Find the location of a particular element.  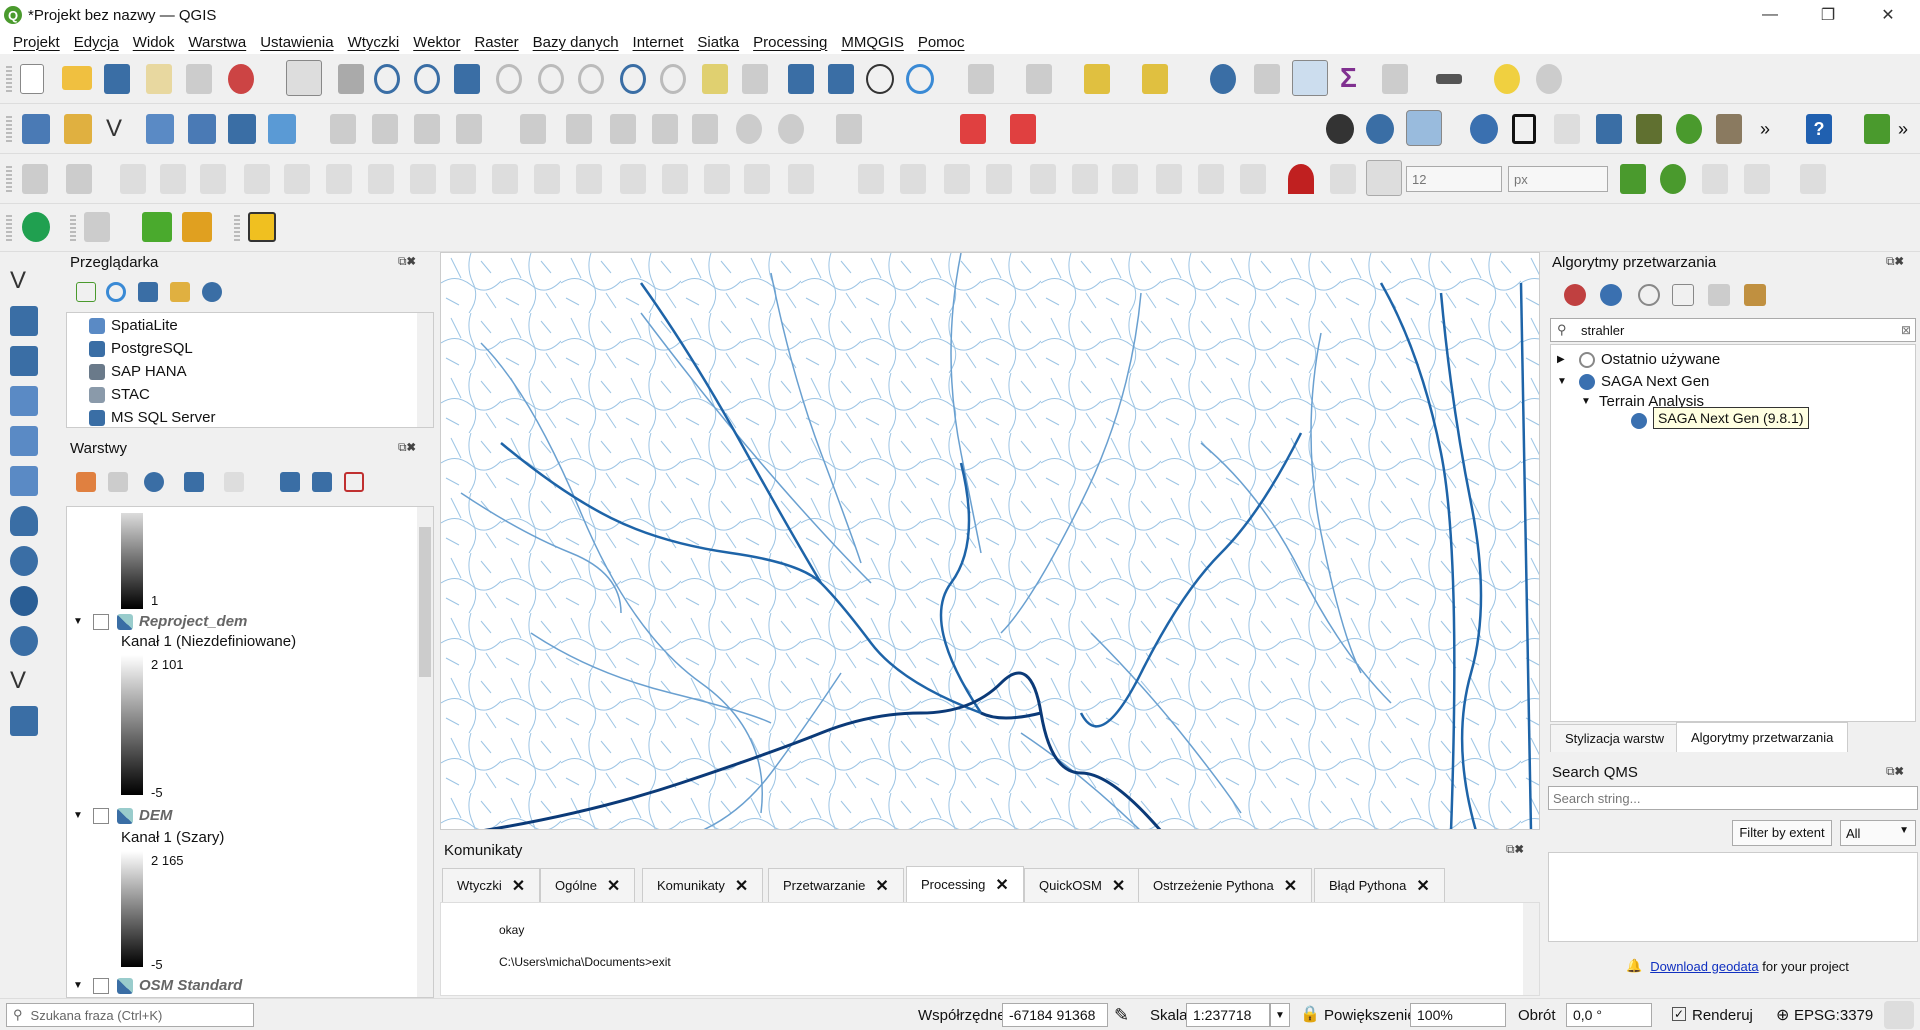

crs-label: EPSG:3379 is located at coordinates (1833, 1015).